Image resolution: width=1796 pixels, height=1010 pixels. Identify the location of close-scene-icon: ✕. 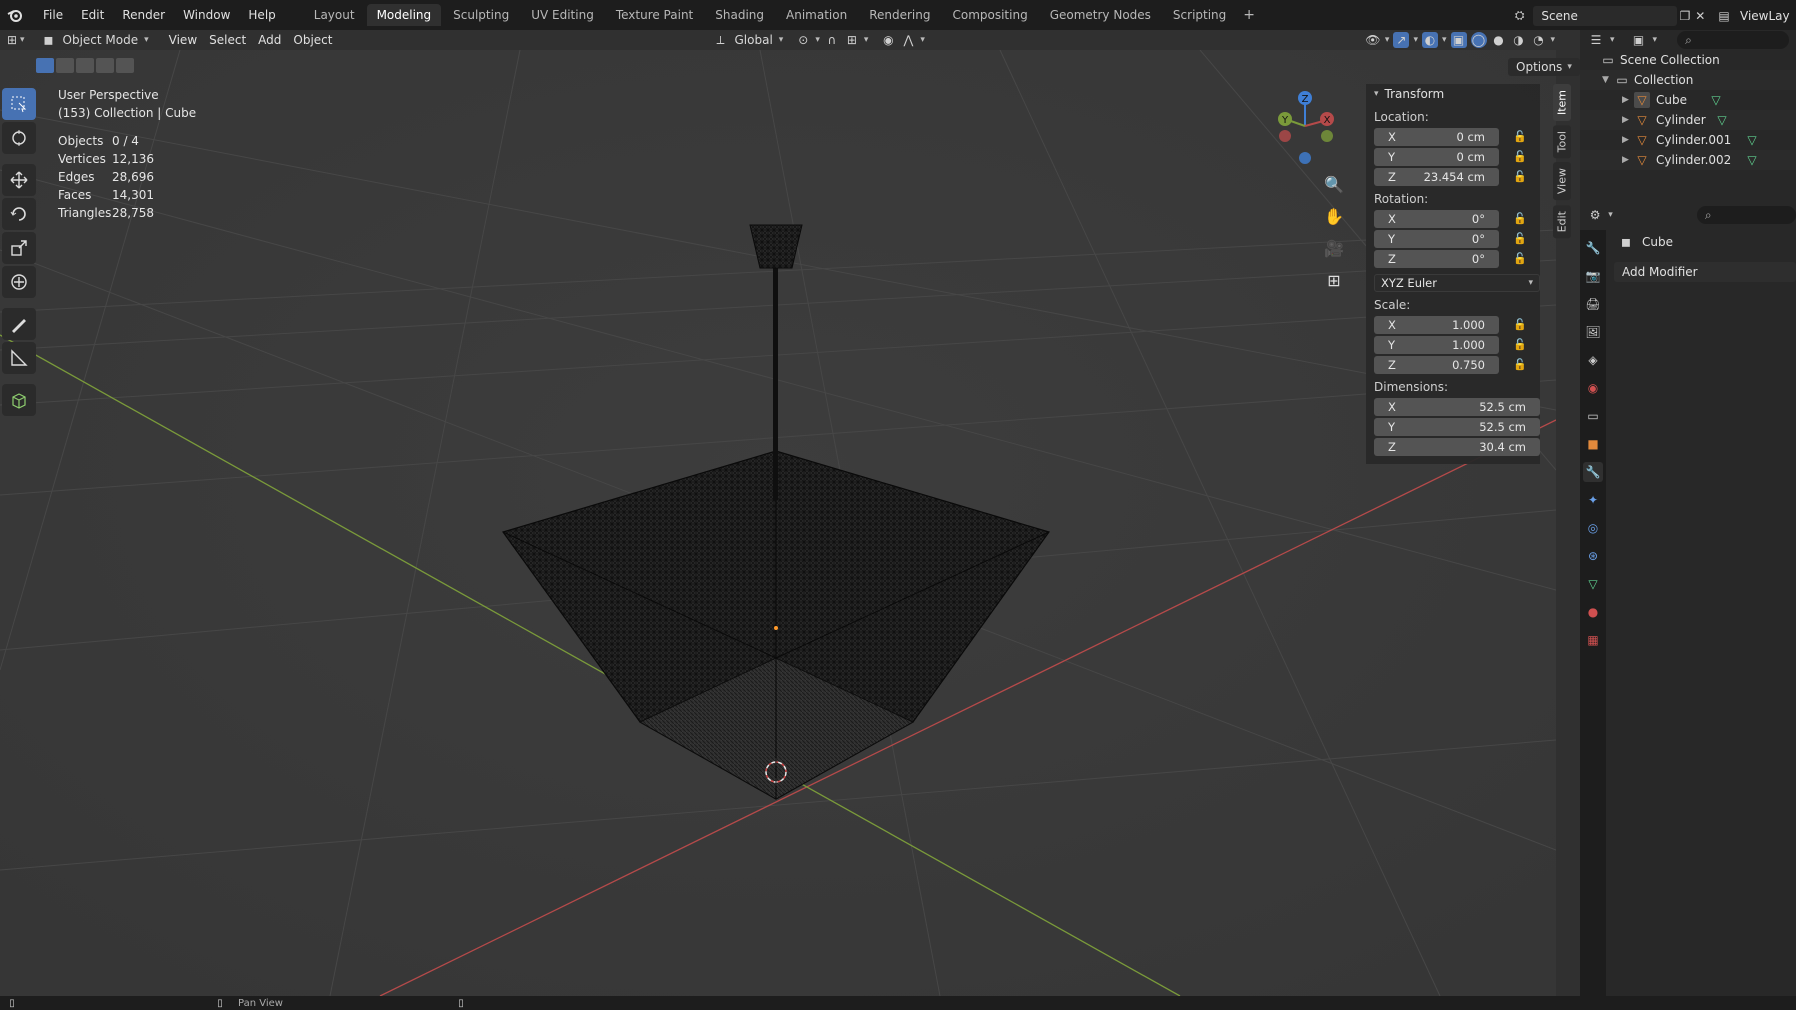
(1700, 16).